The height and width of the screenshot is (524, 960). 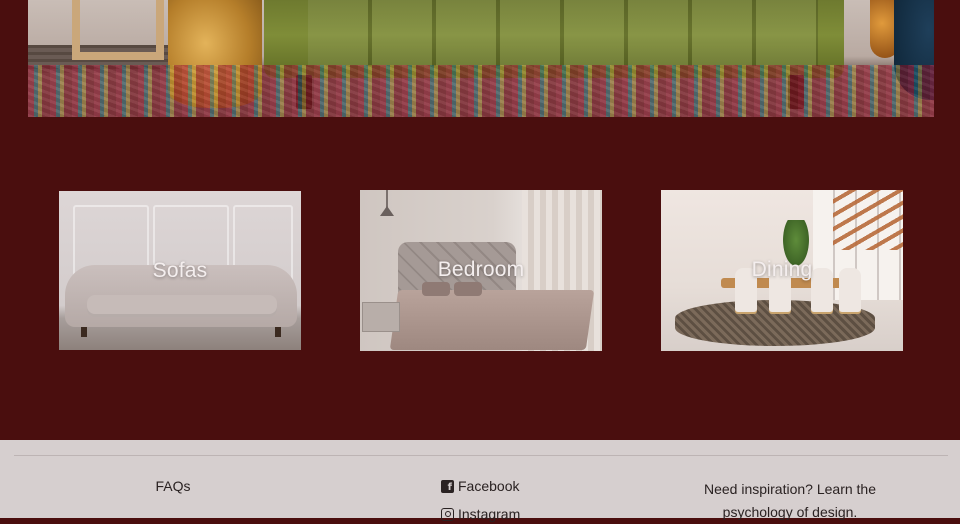 What do you see at coordinates (118, 30) in the screenshot?
I see `hero-wooden-chair` at bounding box center [118, 30].